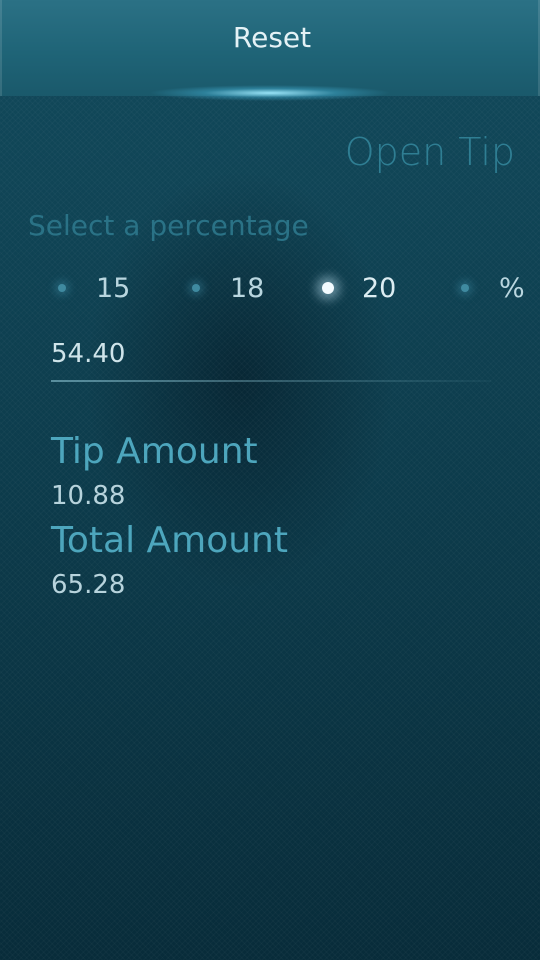  I want to click on percentage-option-20: 20, so click(359, 288).